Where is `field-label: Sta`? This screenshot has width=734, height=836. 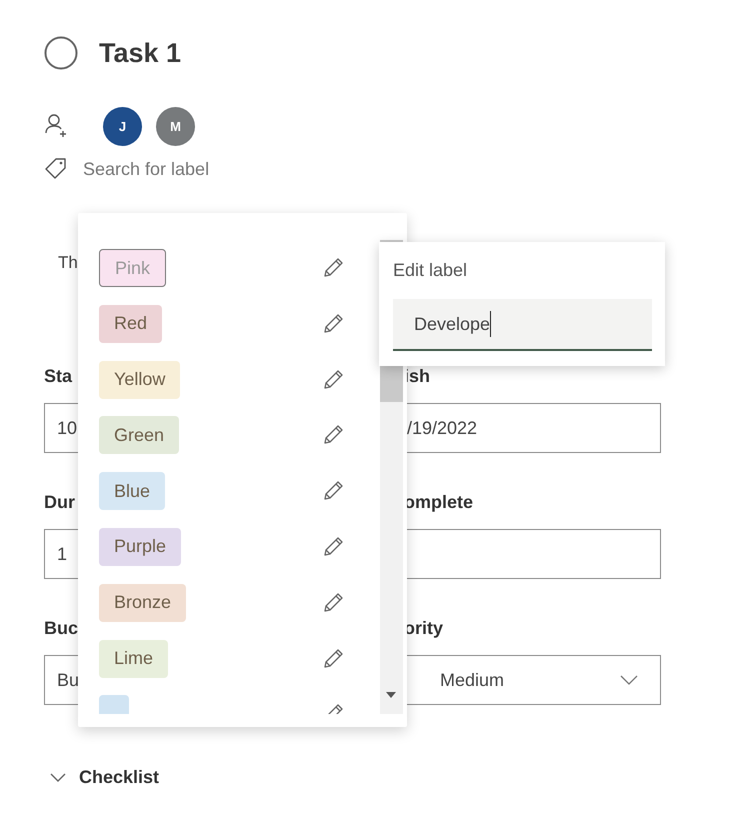
field-label: Sta is located at coordinates (59, 376).